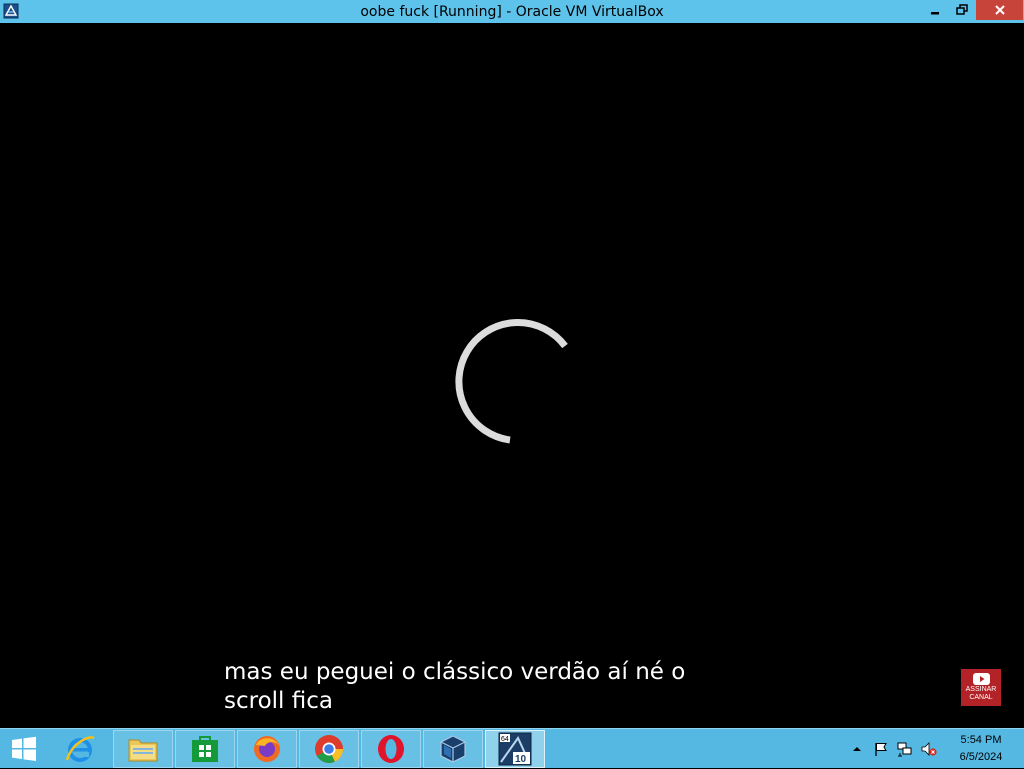 The height and width of the screenshot is (769, 1024). Describe the element at coordinates (505, 739) in the screenshot. I see `svg-text: 64` at that location.